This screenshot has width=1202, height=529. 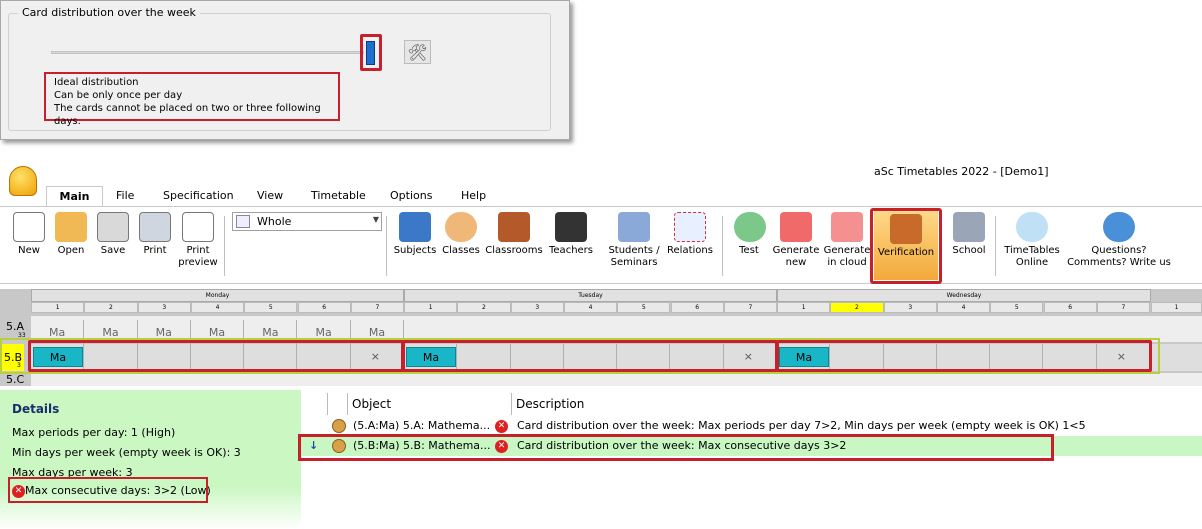 I want to click on tools-icon: 🛠, so click(x=417, y=52).